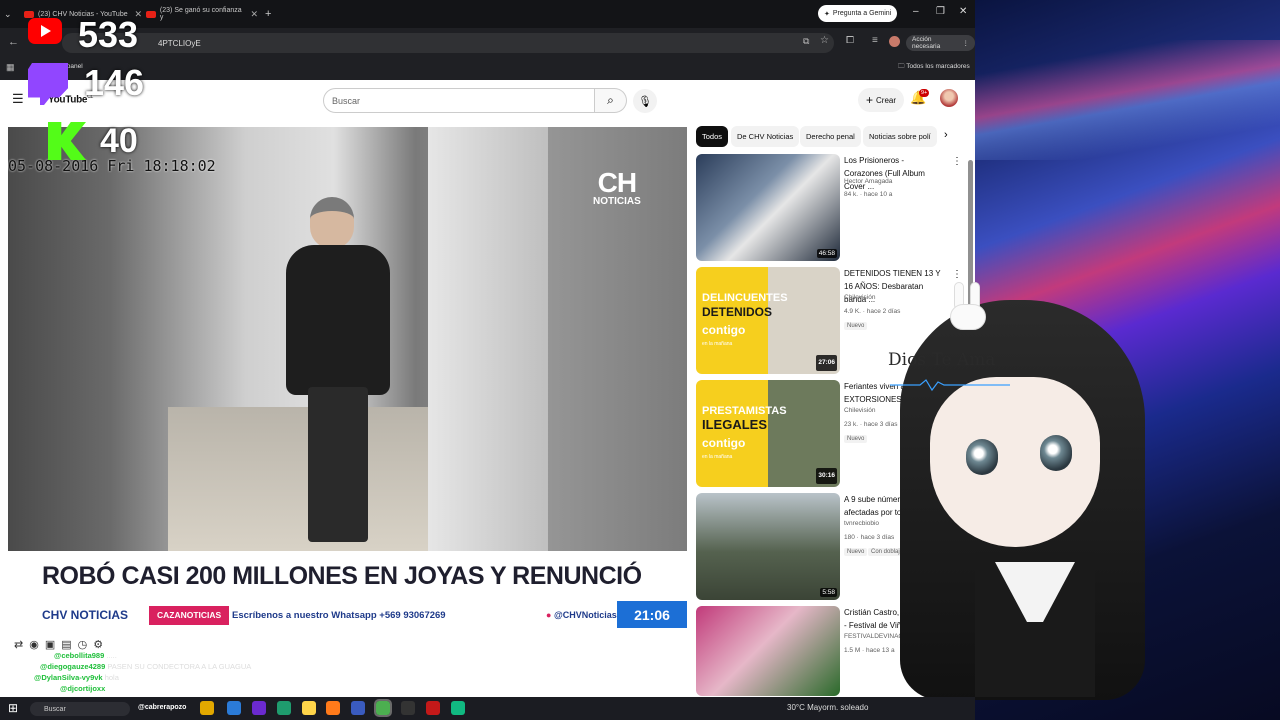 The image size is (1280, 720). What do you see at coordinates (259, 708) in the screenshot?
I see `app-icon` at bounding box center [259, 708].